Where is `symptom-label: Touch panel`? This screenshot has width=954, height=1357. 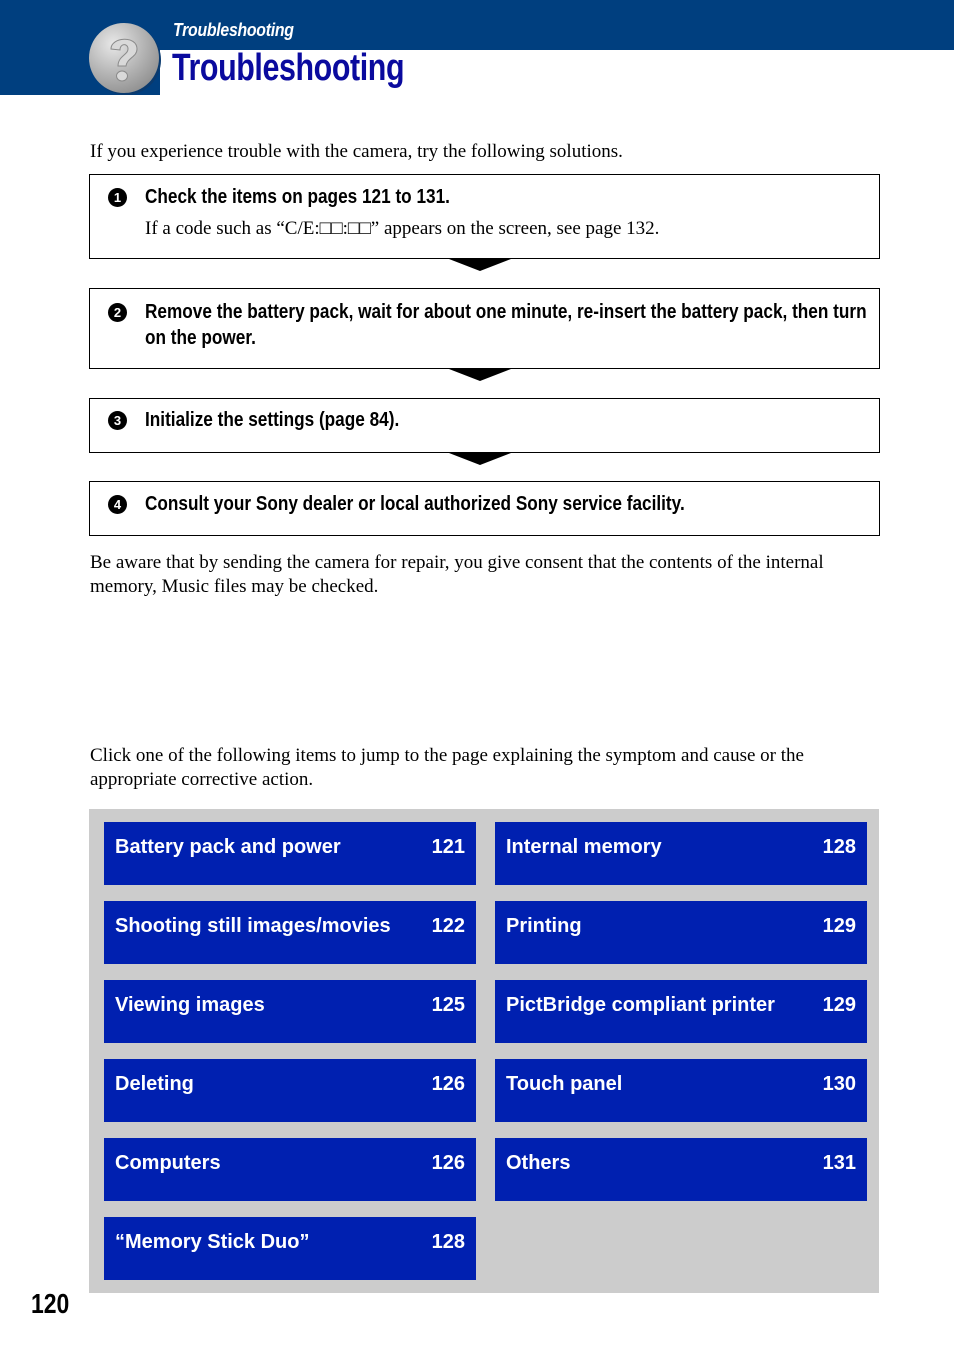
symptom-label: Touch panel is located at coordinates (564, 1084).